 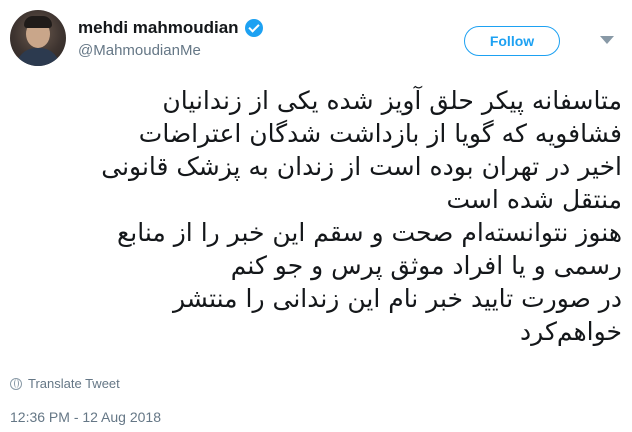 I want to click on avatar, so click(x=38, y=38).